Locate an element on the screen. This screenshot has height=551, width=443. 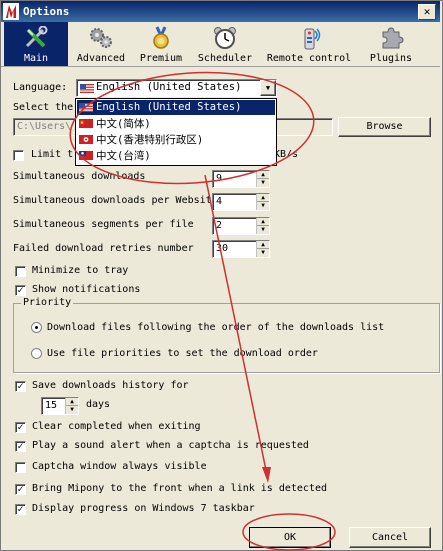
tab-remote-control: Remote control is located at coordinates (309, 44).